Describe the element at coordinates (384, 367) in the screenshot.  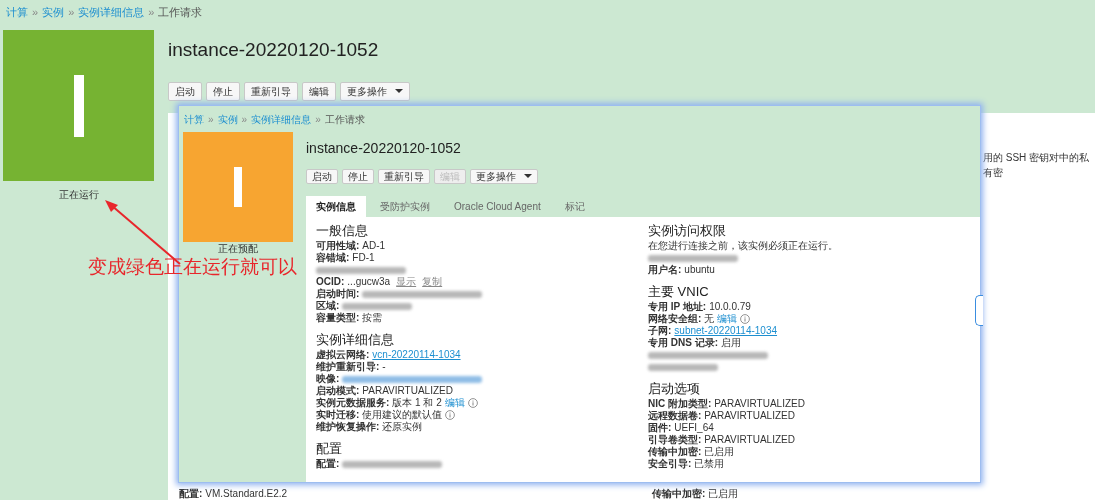
I see `field-value: -` at that location.